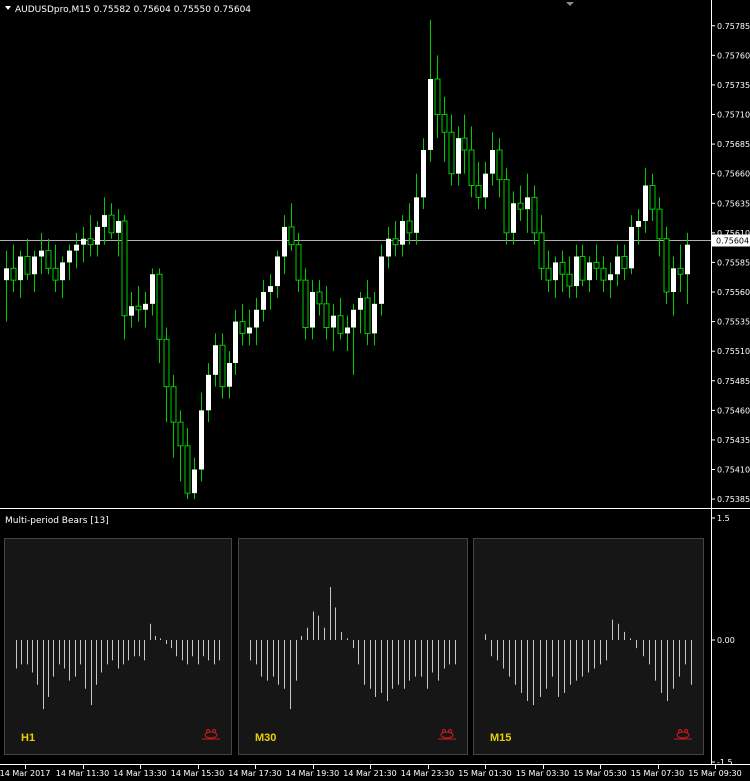 This screenshot has width=750, height=781. Describe the element at coordinates (25, 773) in the screenshot. I see `time-tick-label: 14 Mar 2017` at that location.